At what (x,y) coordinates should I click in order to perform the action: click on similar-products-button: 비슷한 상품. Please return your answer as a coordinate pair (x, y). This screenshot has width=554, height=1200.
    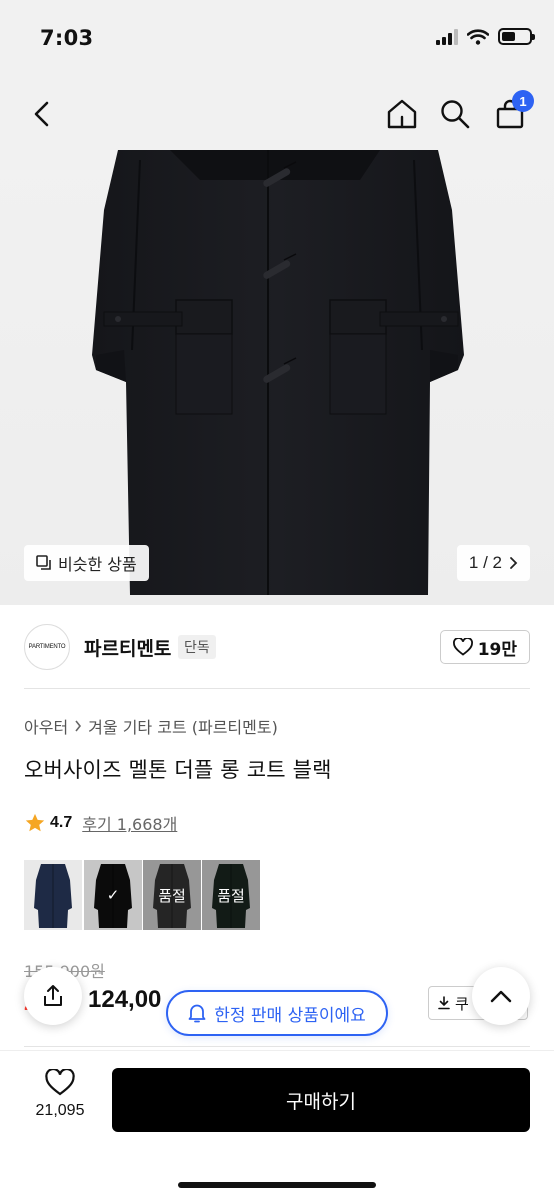
    Looking at the image, I should click on (86, 563).